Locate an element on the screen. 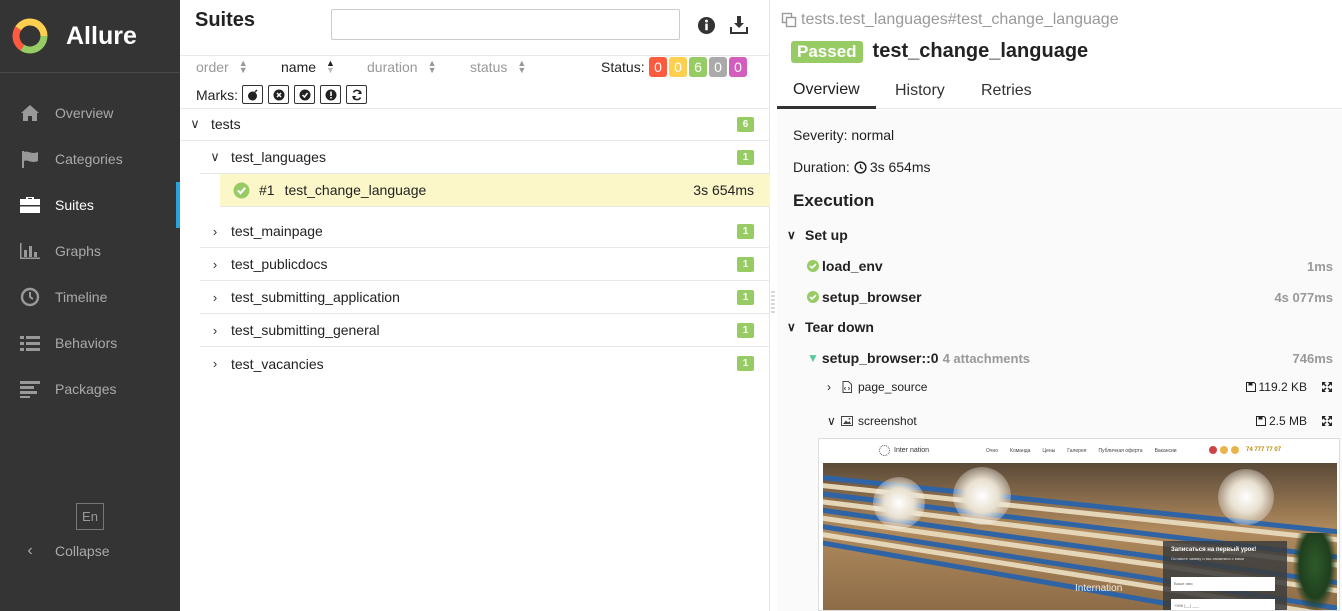 The image size is (1342, 611). collapse-button: ‹ Collapse is located at coordinates (63, 551).